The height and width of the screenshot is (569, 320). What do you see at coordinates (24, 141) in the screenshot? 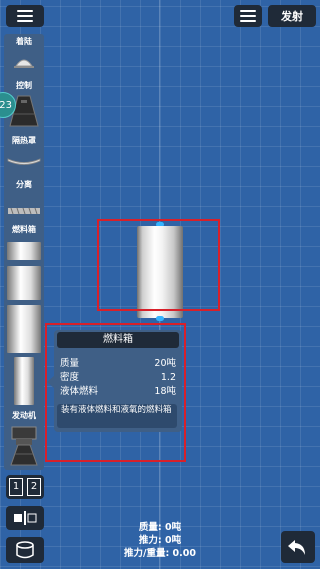
I see `category-heat-shield: 隔热罩` at bounding box center [24, 141].